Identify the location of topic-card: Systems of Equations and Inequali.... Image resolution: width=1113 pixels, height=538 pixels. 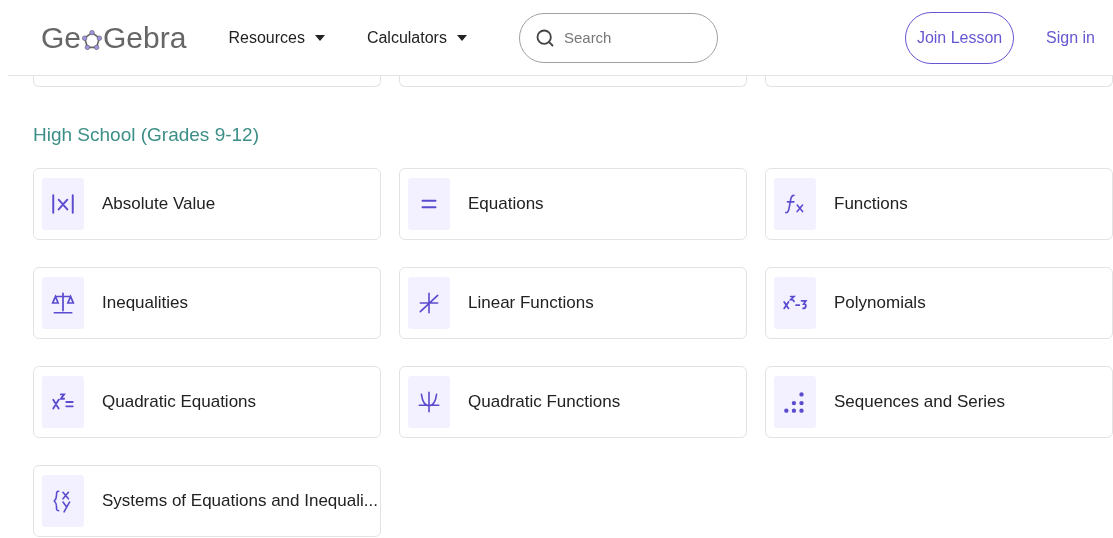
(207, 501).